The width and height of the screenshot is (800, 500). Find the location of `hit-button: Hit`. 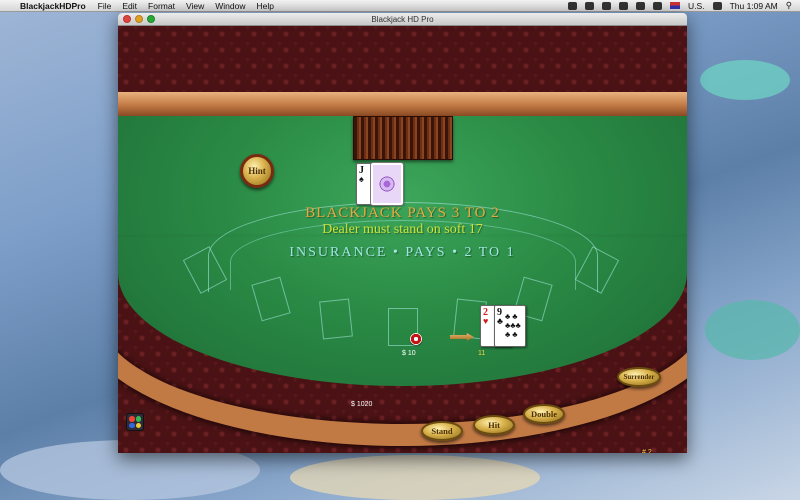

hit-button: Hit is located at coordinates (494, 425).